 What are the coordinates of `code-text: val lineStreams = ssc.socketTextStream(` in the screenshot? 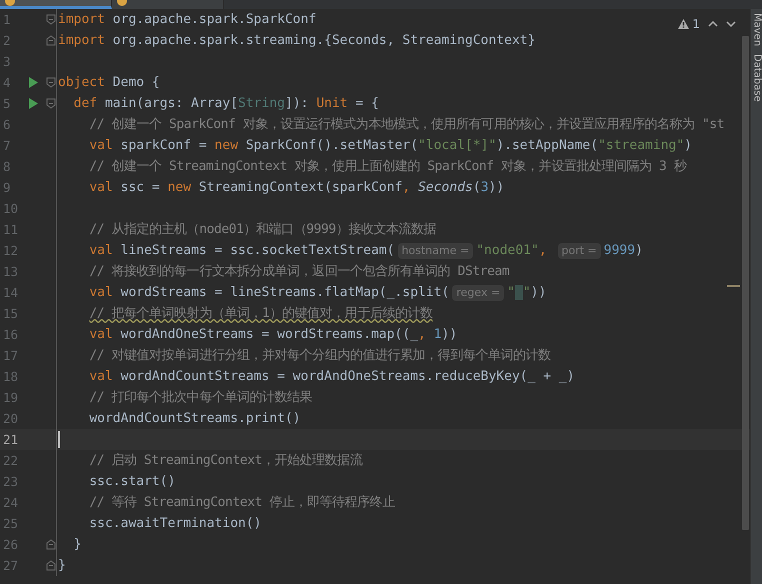 It's located at (242, 251).